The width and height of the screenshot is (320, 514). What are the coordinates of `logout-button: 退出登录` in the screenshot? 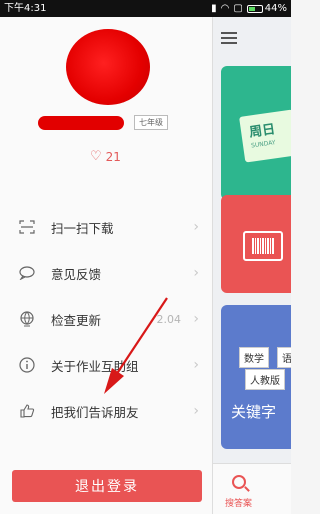 It's located at (107, 486).